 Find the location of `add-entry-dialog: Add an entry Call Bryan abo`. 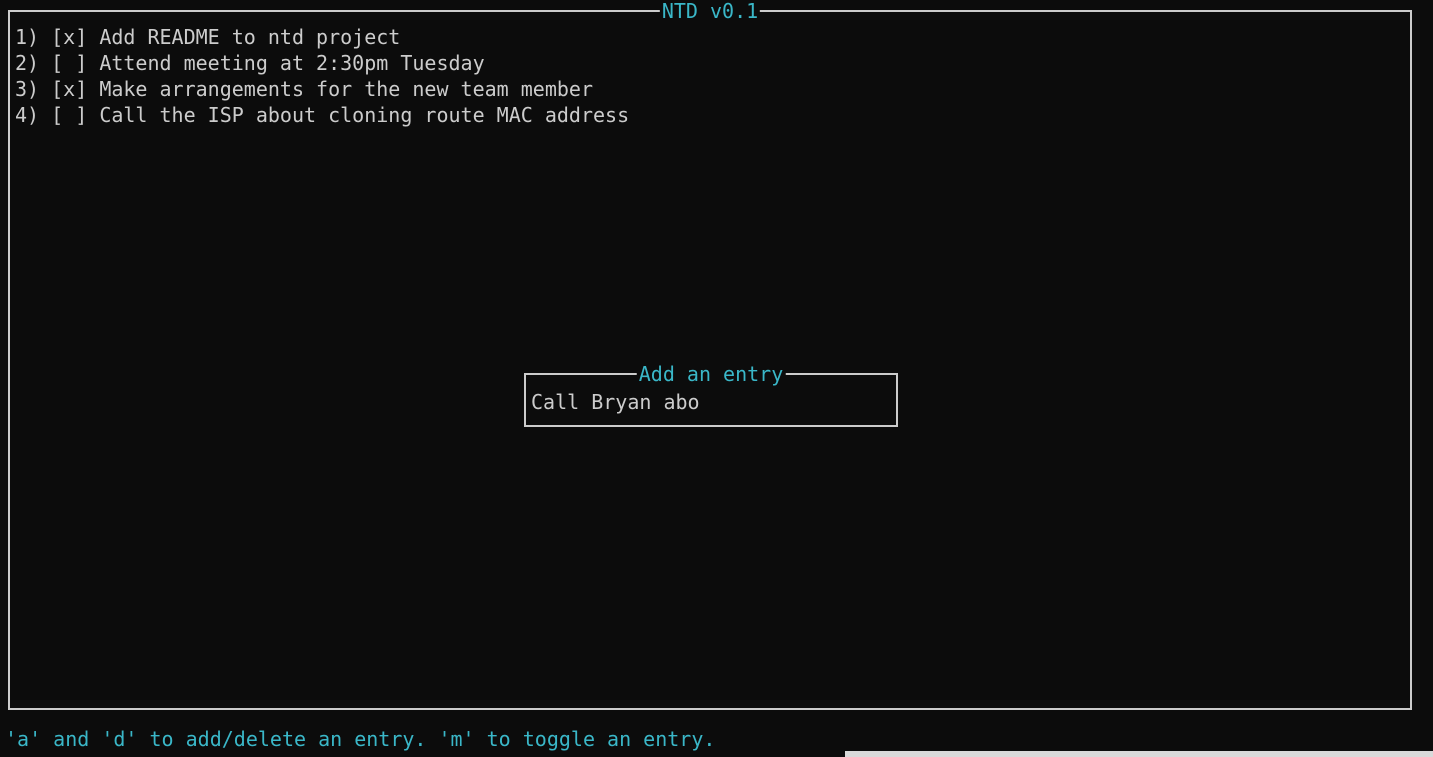

add-entry-dialog: Add an entry Call Bryan abo is located at coordinates (711, 394).